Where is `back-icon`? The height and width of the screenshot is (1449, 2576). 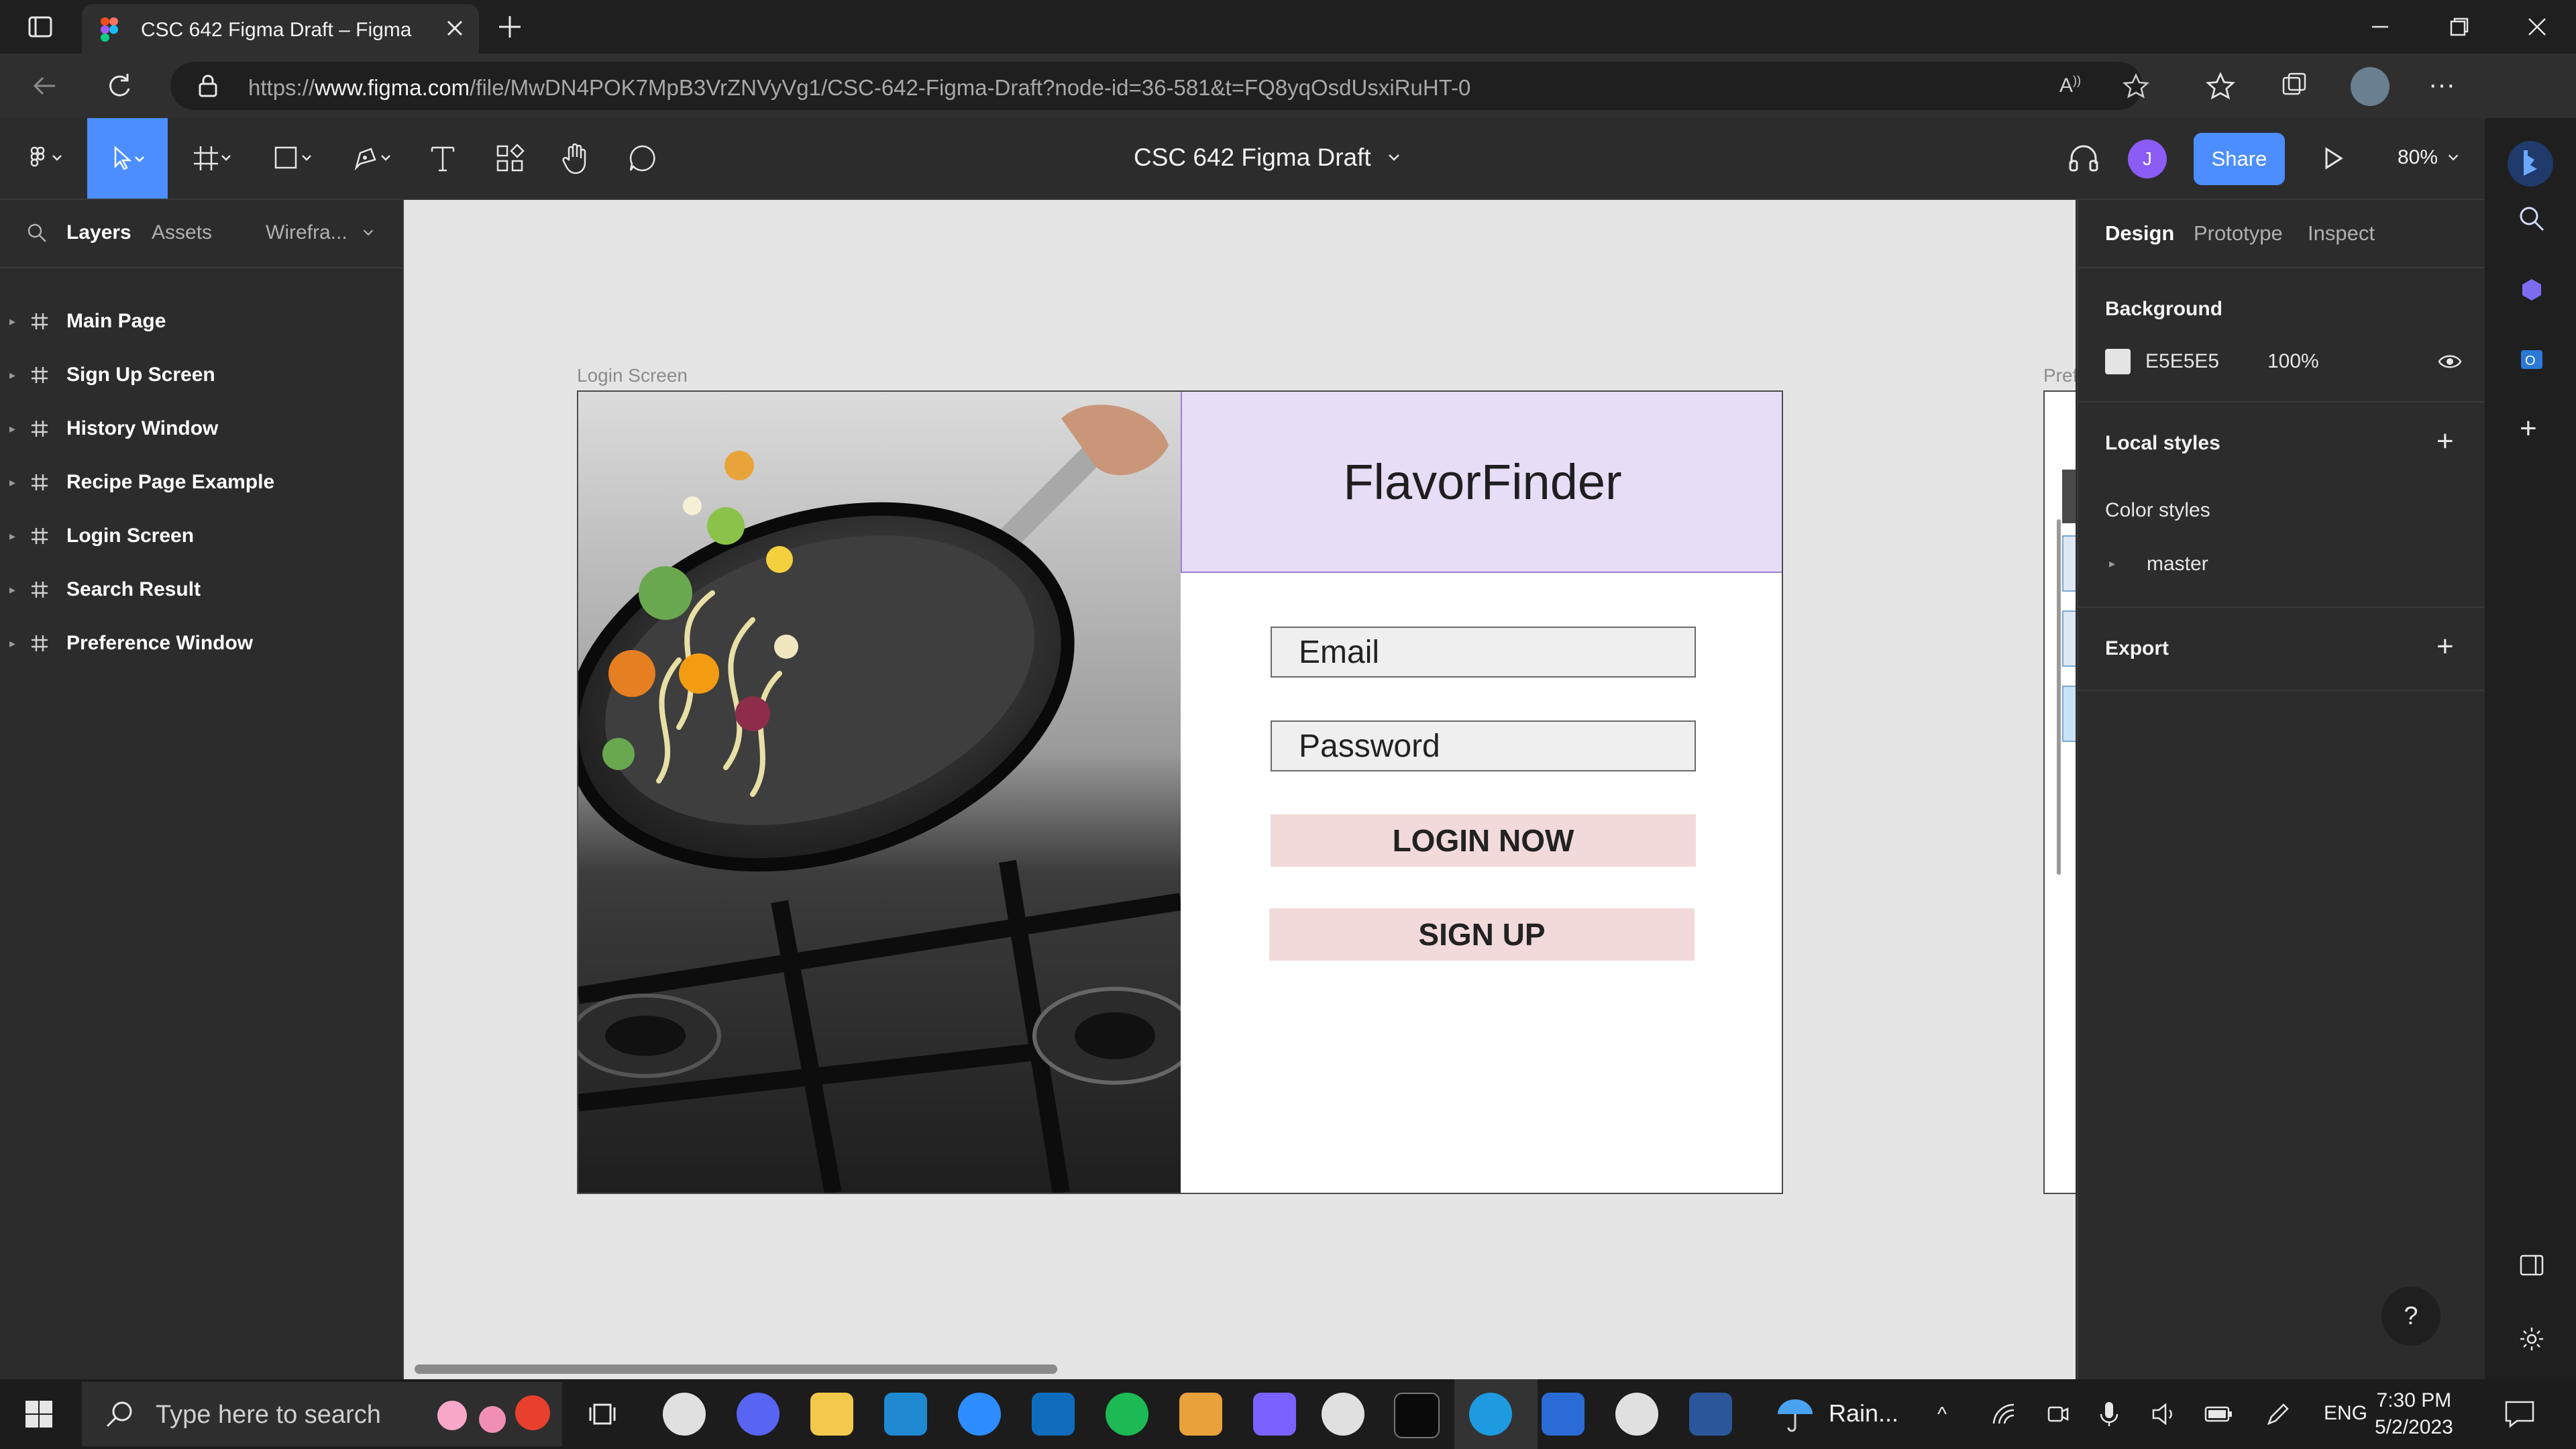
back-icon is located at coordinates (44, 86).